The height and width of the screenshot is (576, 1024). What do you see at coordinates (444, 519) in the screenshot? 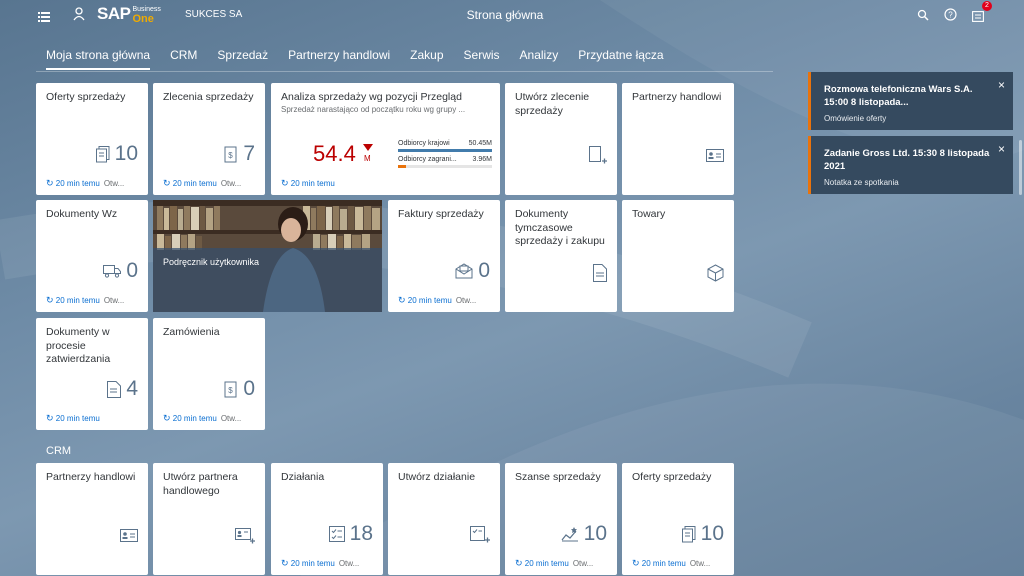
I see `tile-crm-utworz-dzialanie: Utwórz działanie` at bounding box center [444, 519].